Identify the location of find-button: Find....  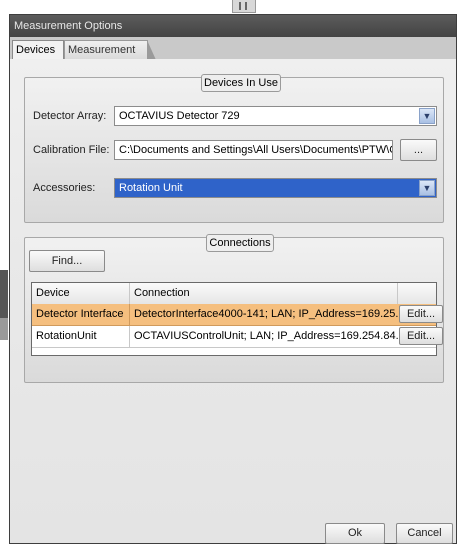
(67, 261).